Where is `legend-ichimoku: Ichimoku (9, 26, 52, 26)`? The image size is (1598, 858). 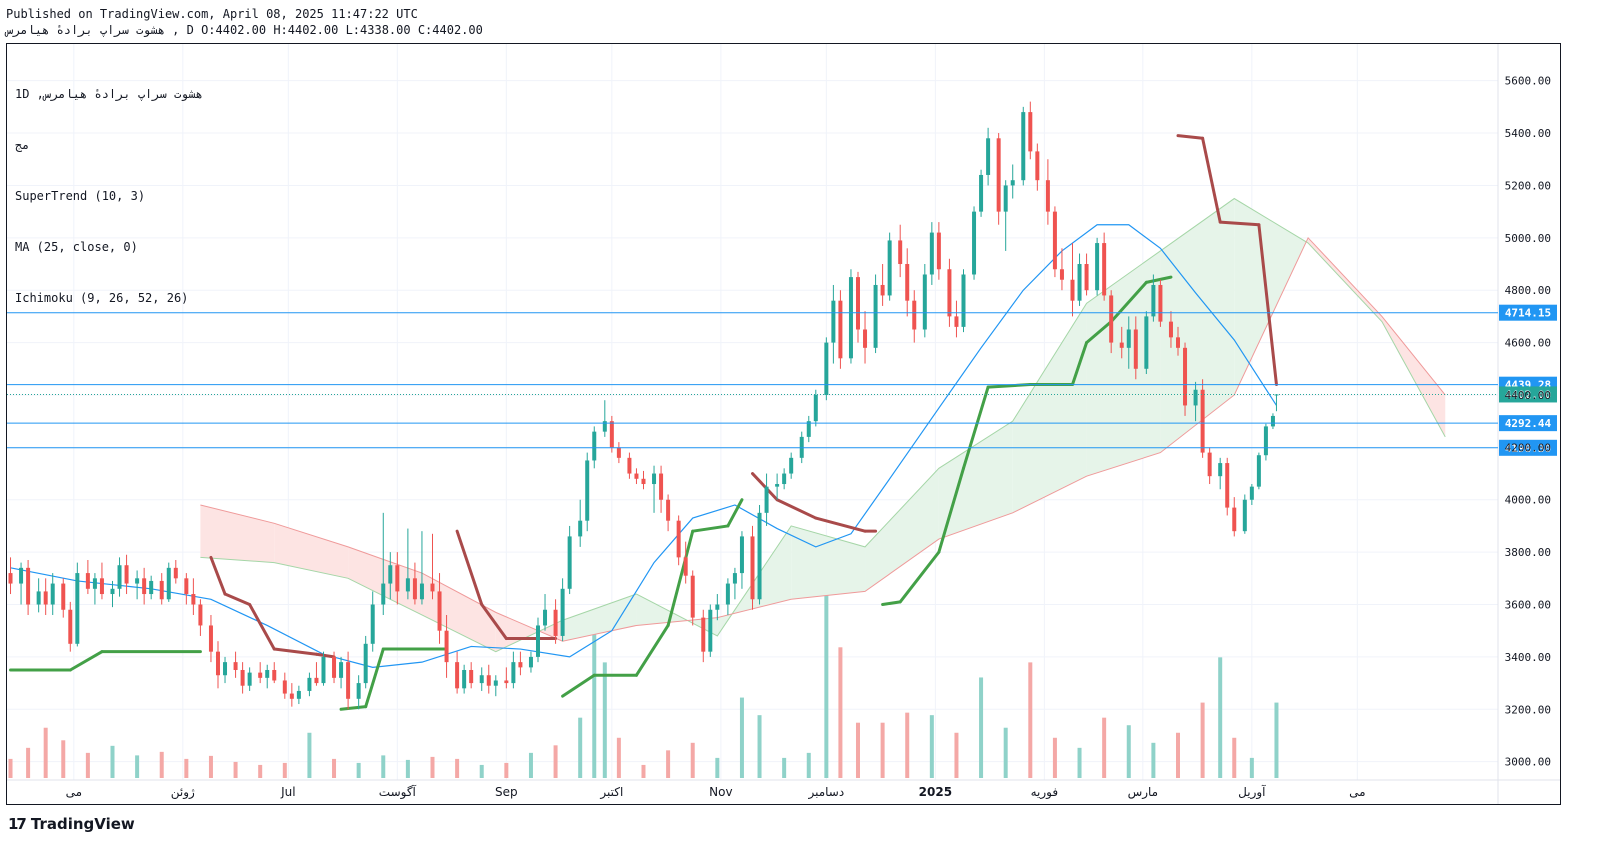 legend-ichimoku: Ichimoku (9, 26, 52, 26) is located at coordinates (110, 298).